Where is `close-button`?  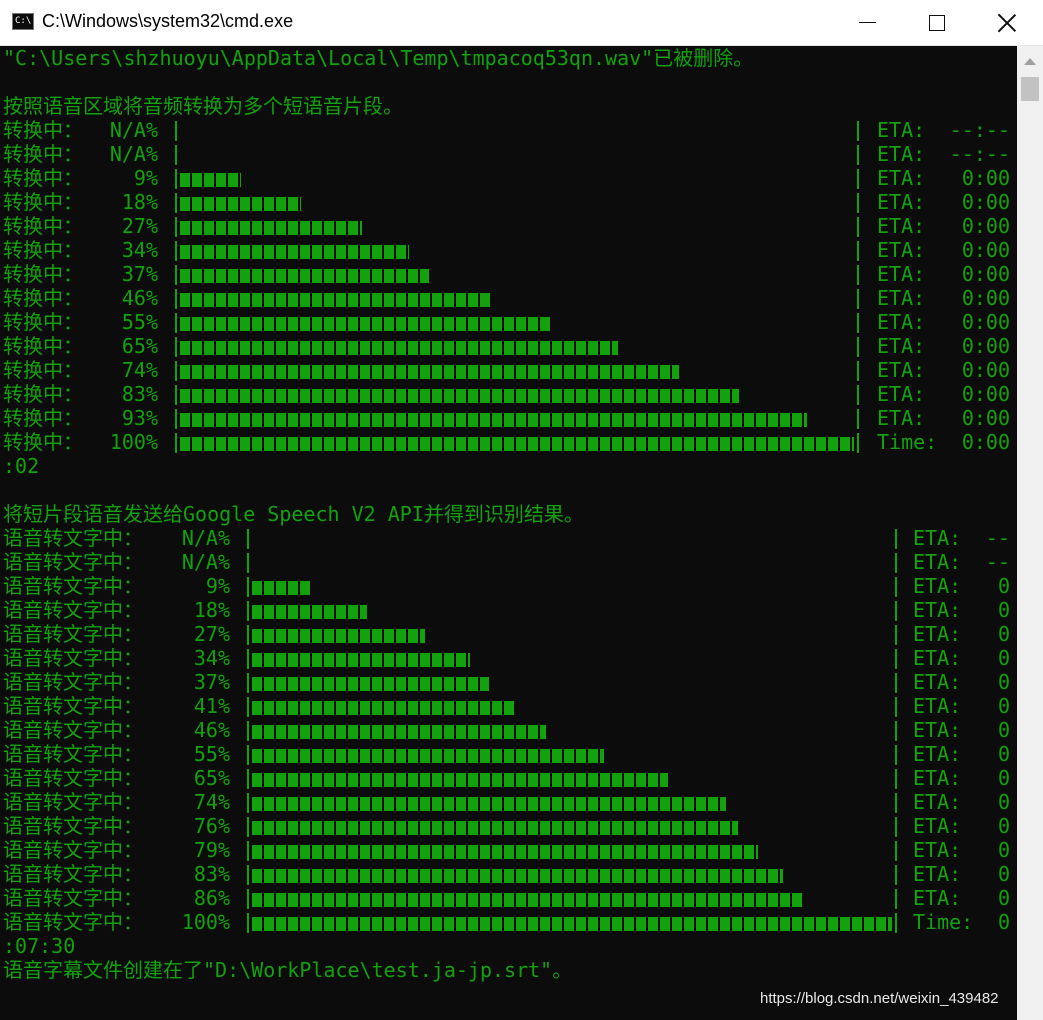
close-button is located at coordinates (1007, 22).